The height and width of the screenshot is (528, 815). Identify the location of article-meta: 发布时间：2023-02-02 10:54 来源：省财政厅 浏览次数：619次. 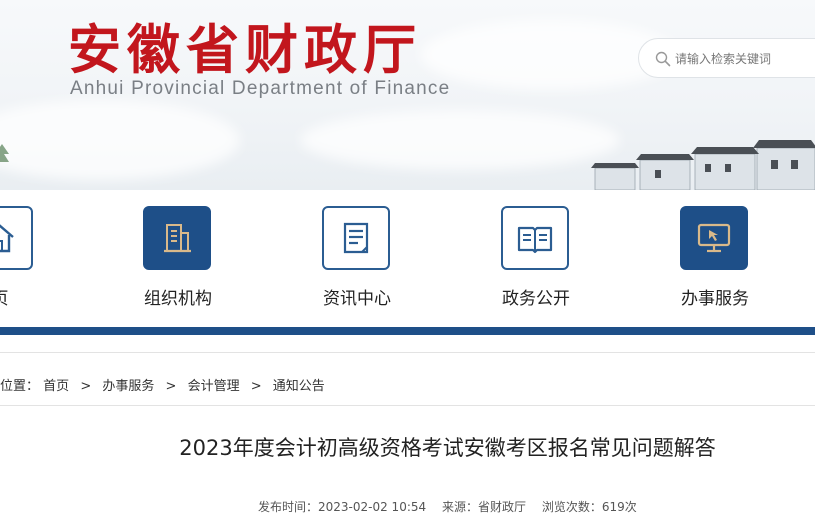
(453, 506).